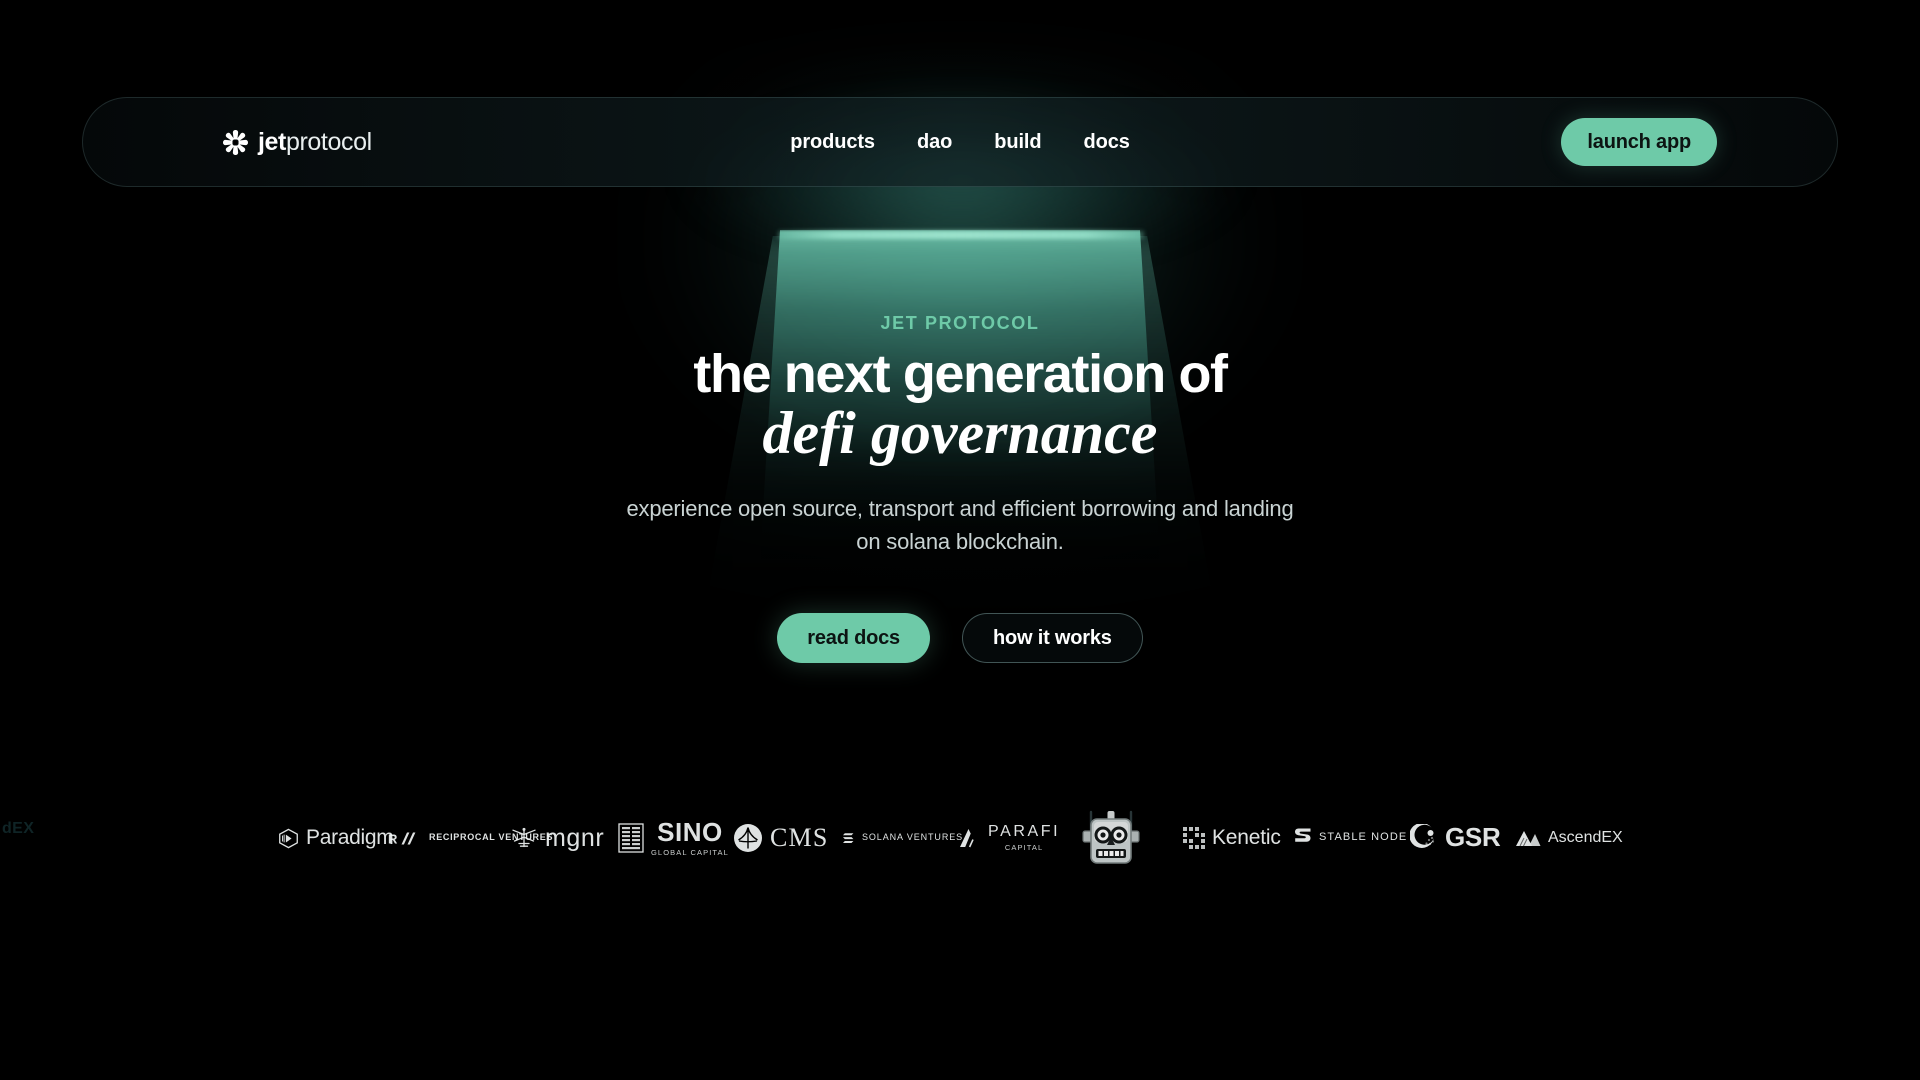 This screenshot has height=1080, width=1920. I want to click on partner-logo-label: SOLANA VENTURES, so click(913, 837).